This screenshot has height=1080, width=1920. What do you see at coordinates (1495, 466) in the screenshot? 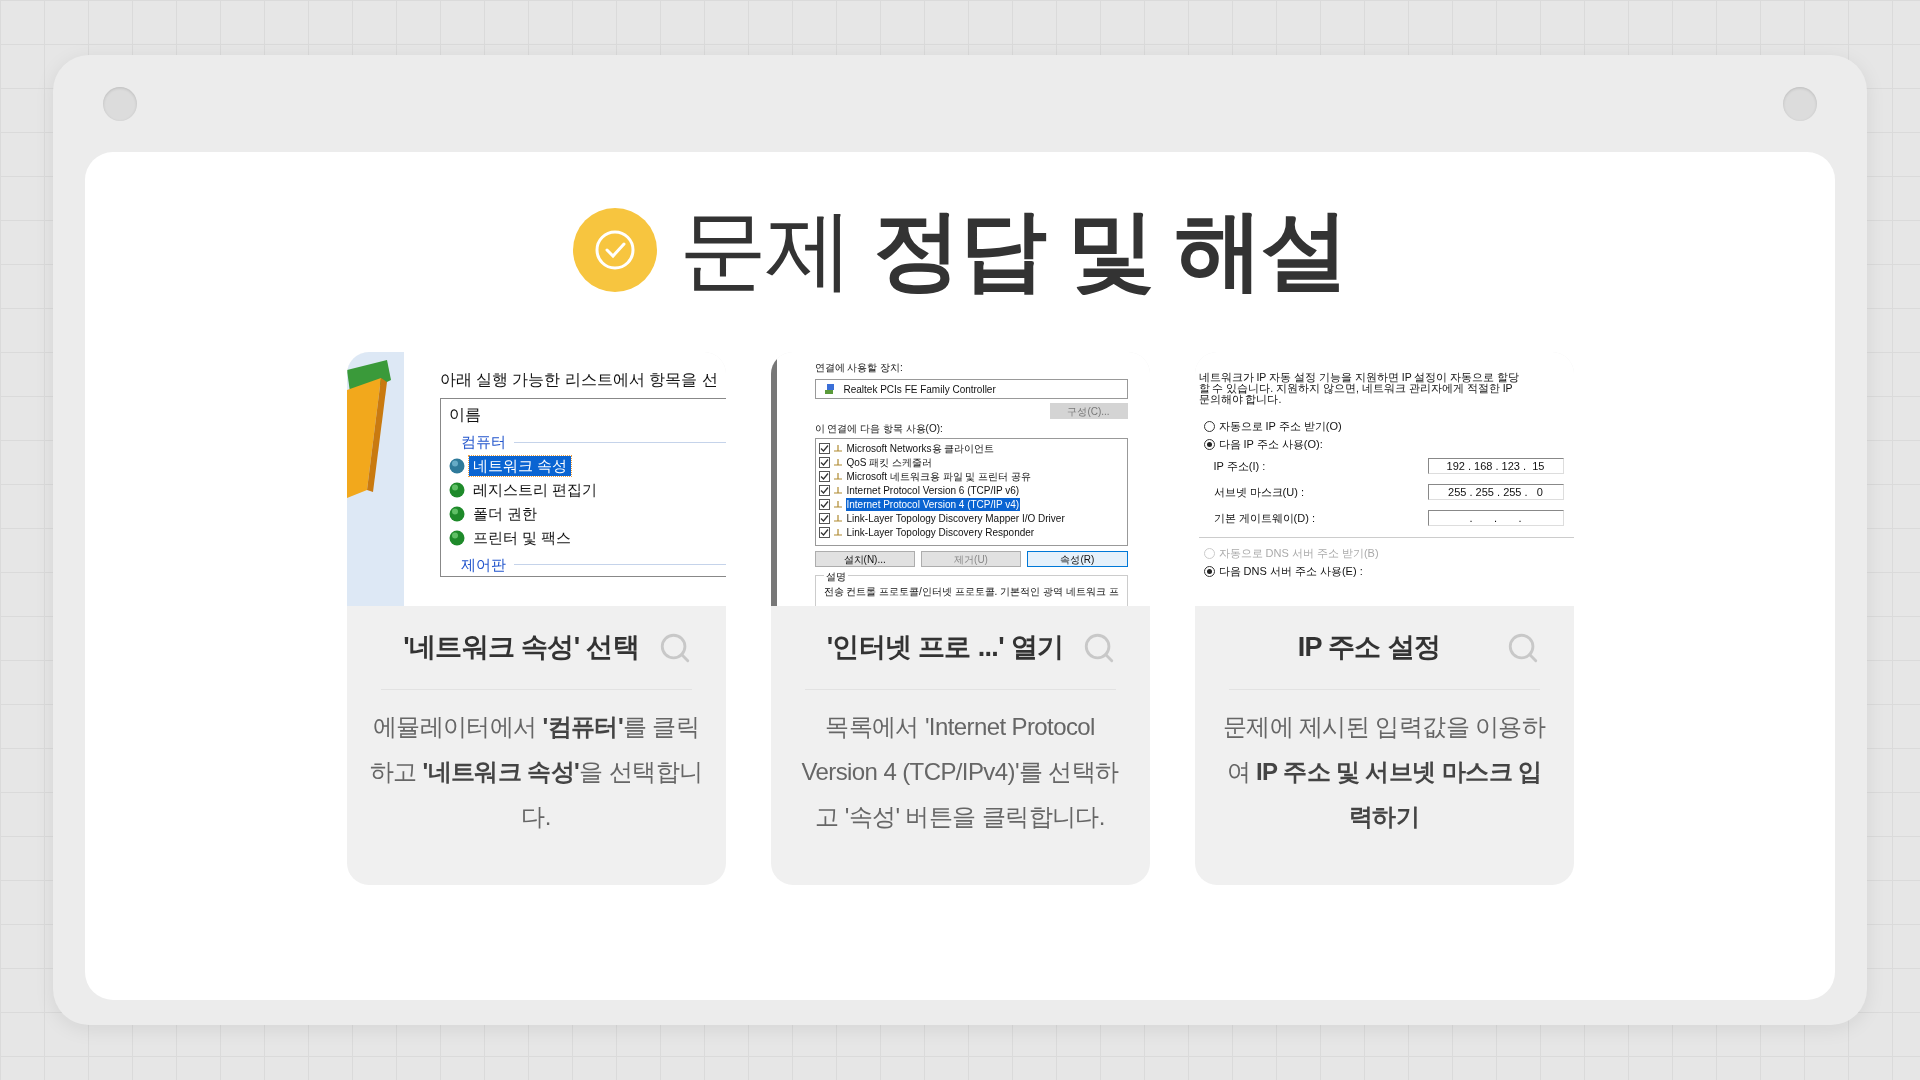
I see `ip-field: 192 . 168 . 123 . 15` at bounding box center [1495, 466].